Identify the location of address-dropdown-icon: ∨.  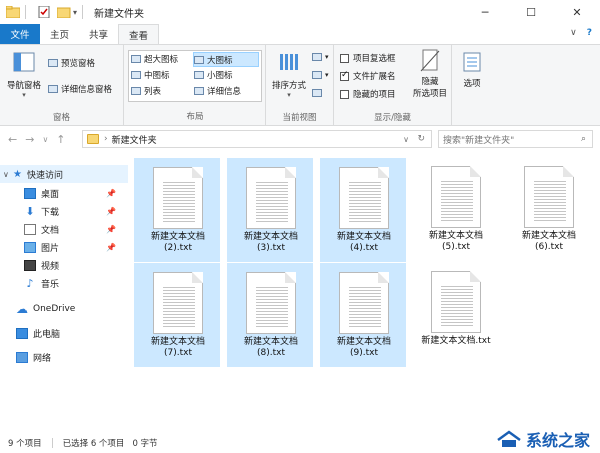
(406, 139).